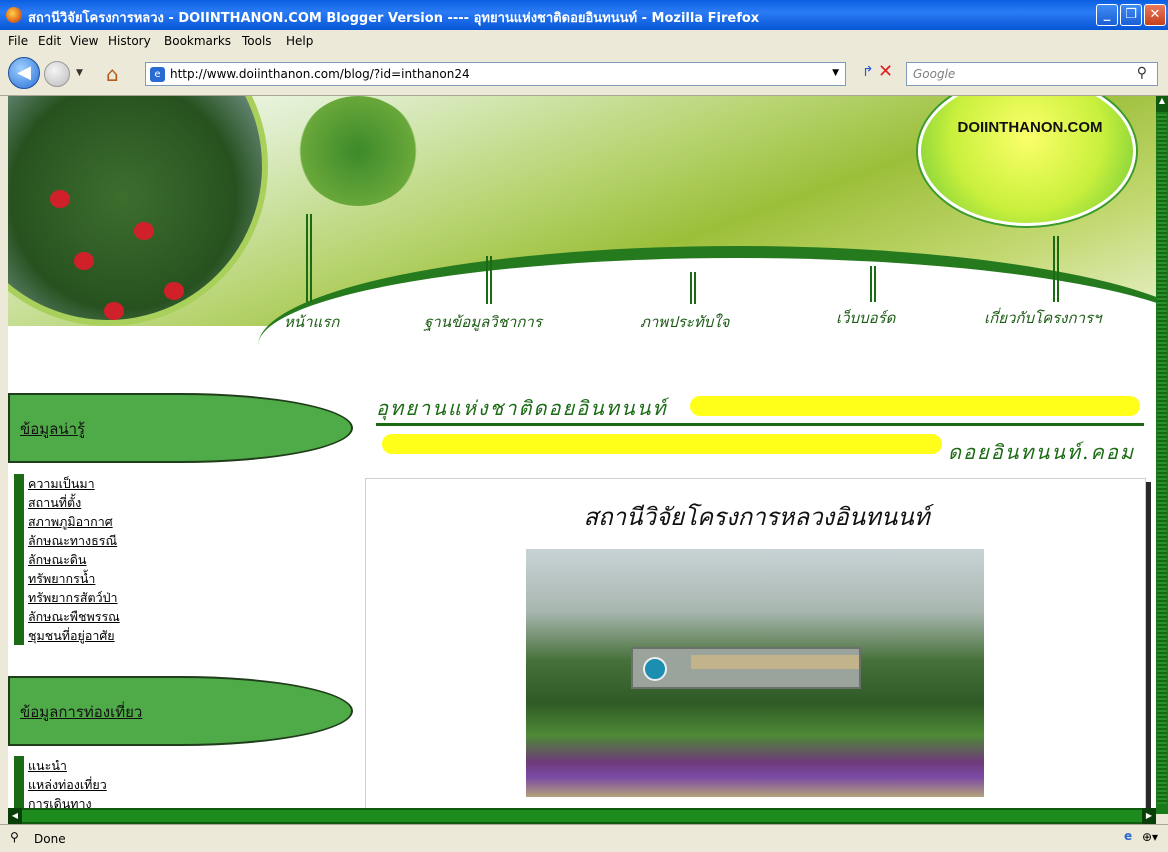  What do you see at coordinates (684, 322) in the screenshot?
I see `nav-link-gallery: ภาพประทับใจ` at bounding box center [684, 322].